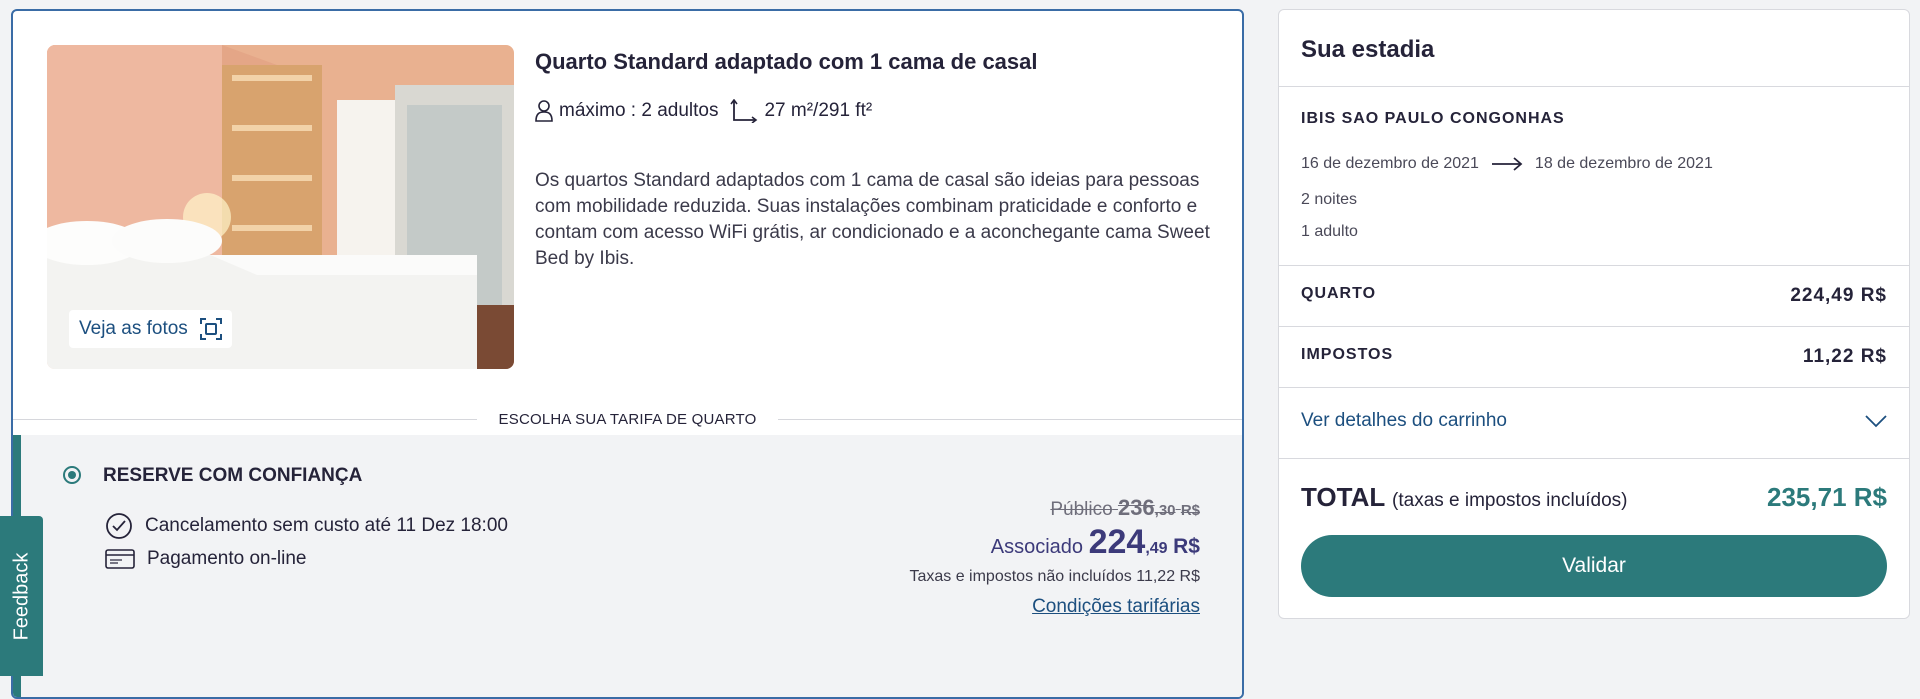  Describe the element at coordinates (1510, 500) in the screenshot. I see `total-note: (taxas e impostos incluídos)` at that location.